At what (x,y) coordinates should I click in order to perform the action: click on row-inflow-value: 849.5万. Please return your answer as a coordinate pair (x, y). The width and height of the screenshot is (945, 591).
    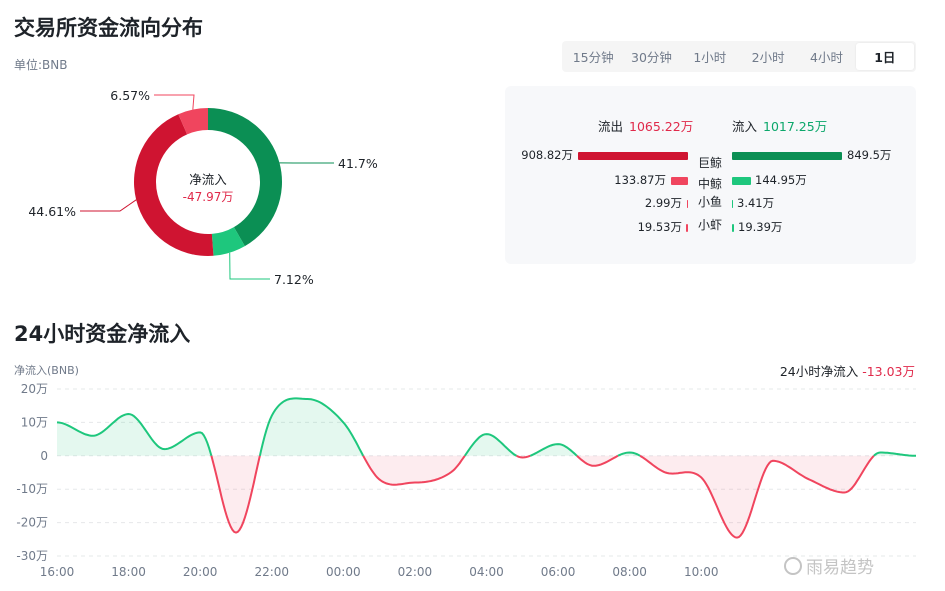
    Looking at the image, I should click on (869, 155).